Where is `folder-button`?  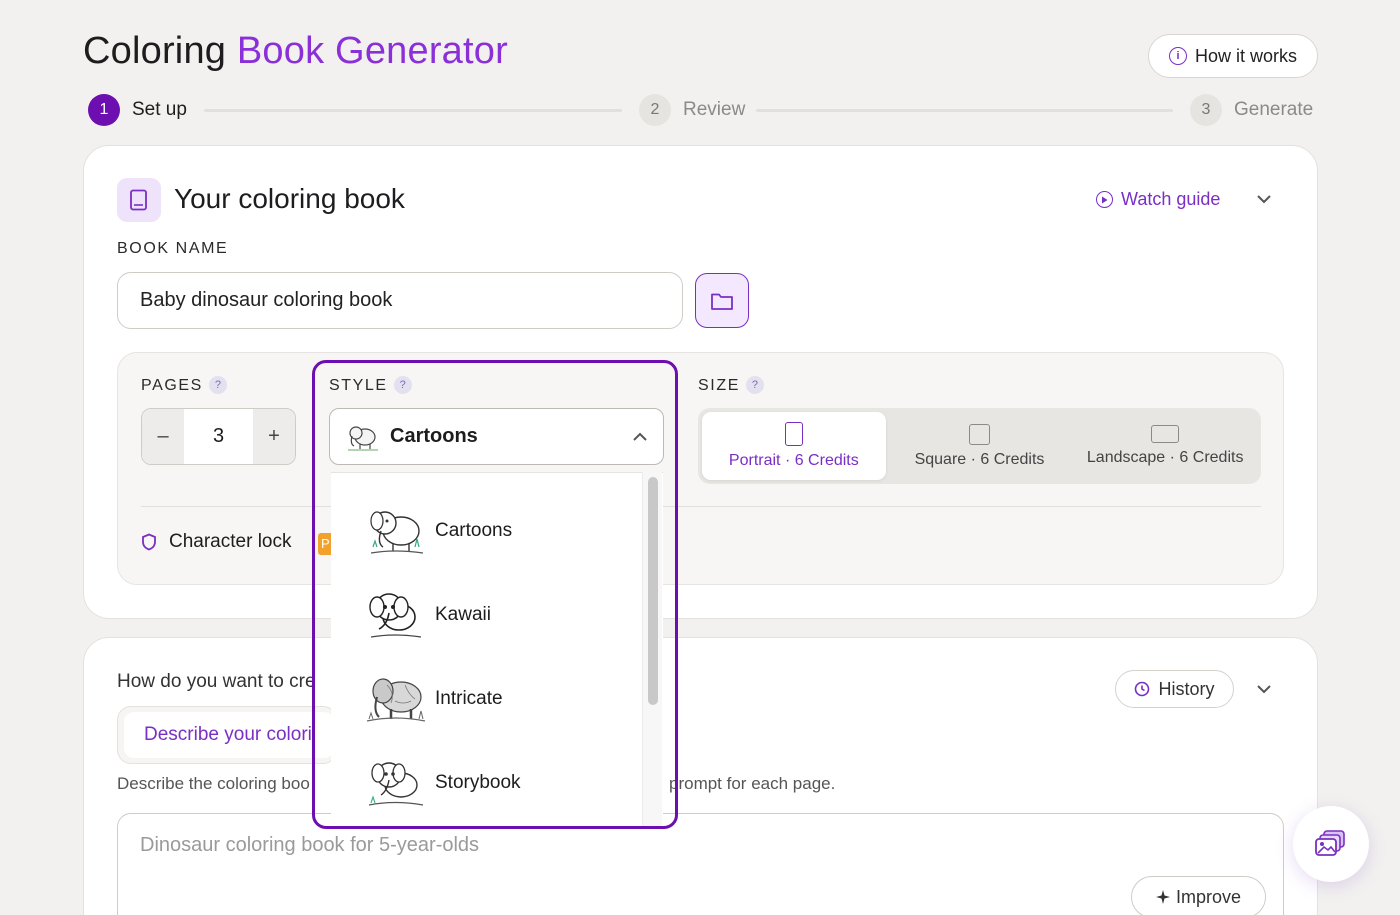
folder-button is located at coordinates (722, 300).